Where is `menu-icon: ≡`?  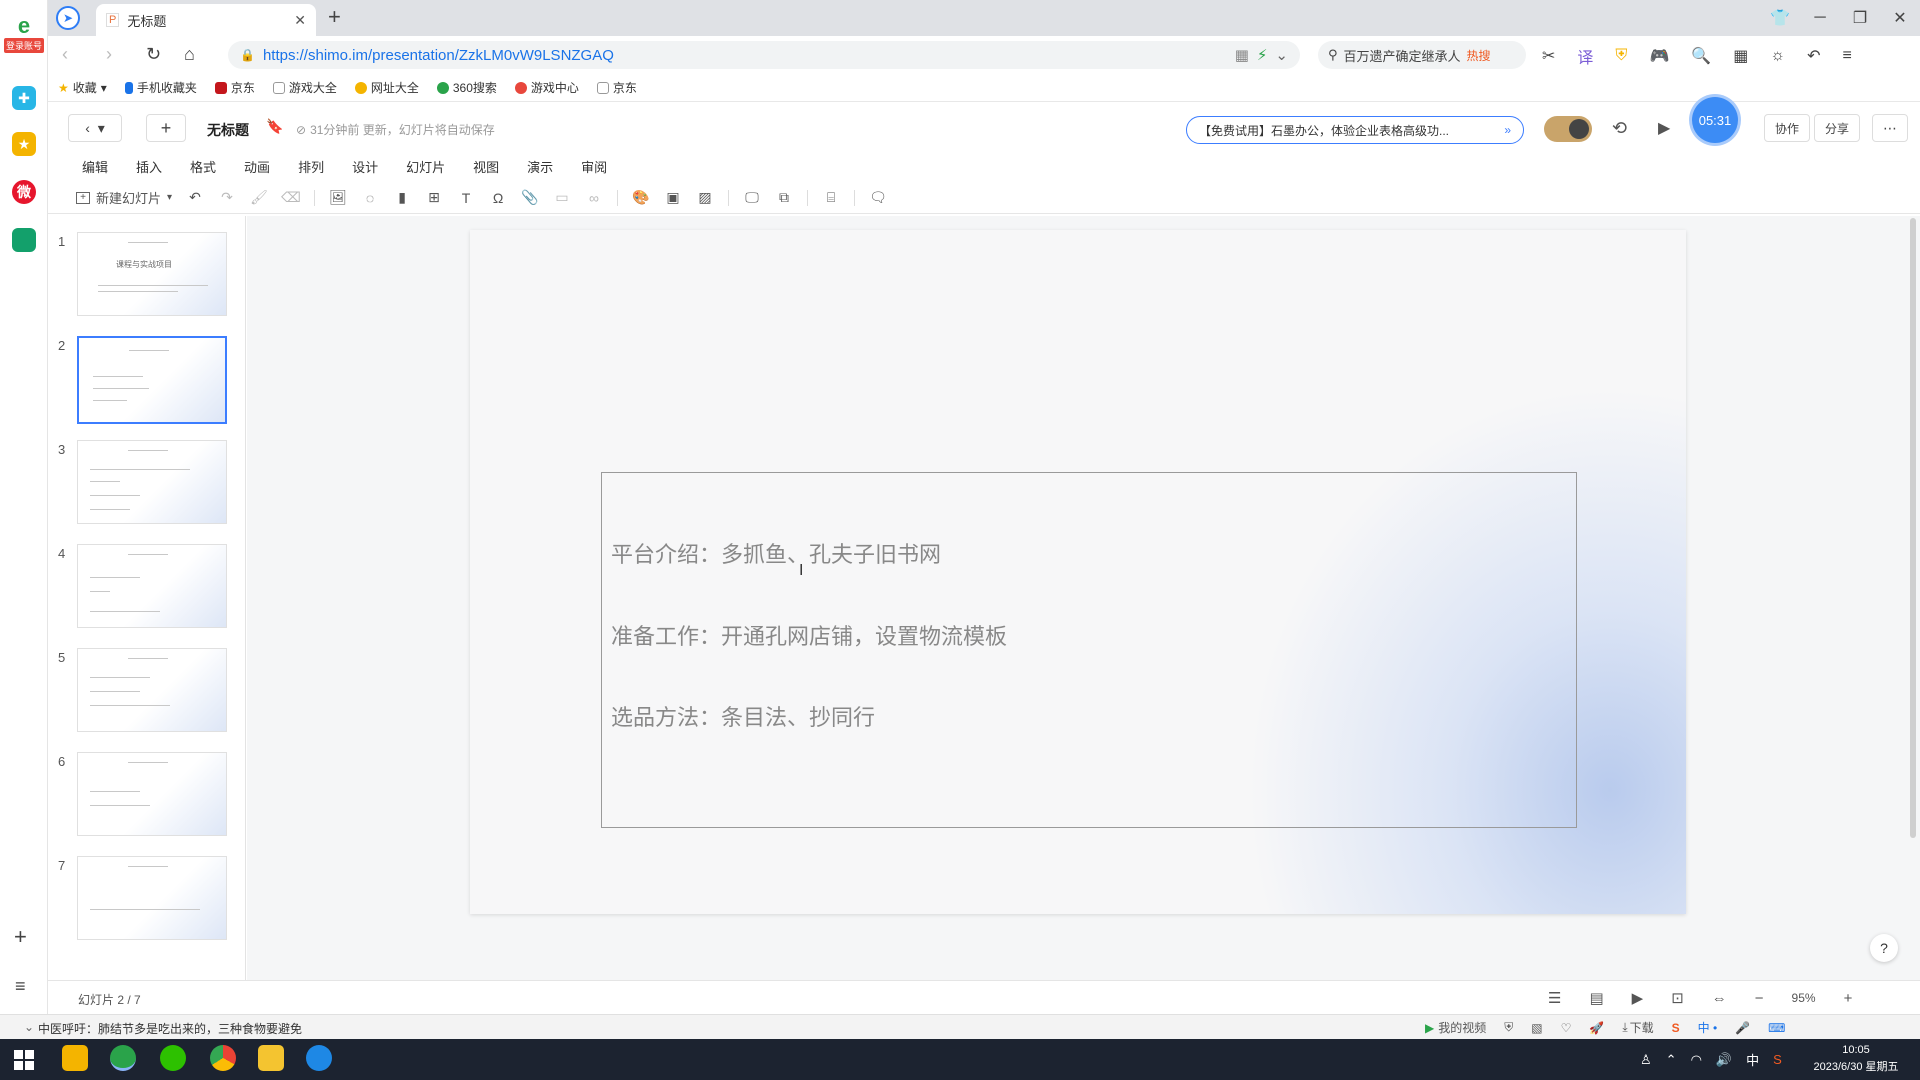
menu-icon: ≡ is located at coordinates (20, 986).